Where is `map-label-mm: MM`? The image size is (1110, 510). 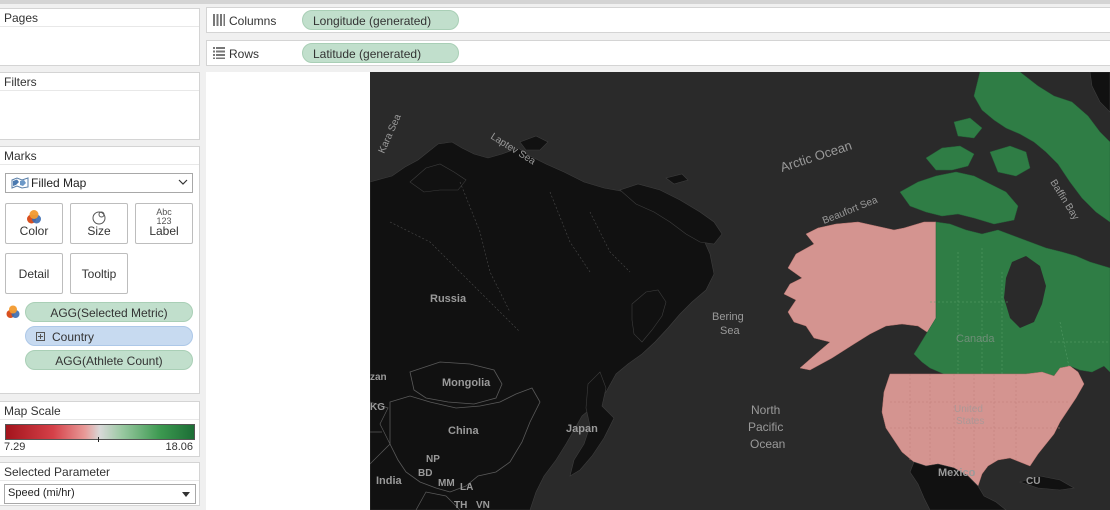
map-label-mm: MM is located at coordinates (446, 483).